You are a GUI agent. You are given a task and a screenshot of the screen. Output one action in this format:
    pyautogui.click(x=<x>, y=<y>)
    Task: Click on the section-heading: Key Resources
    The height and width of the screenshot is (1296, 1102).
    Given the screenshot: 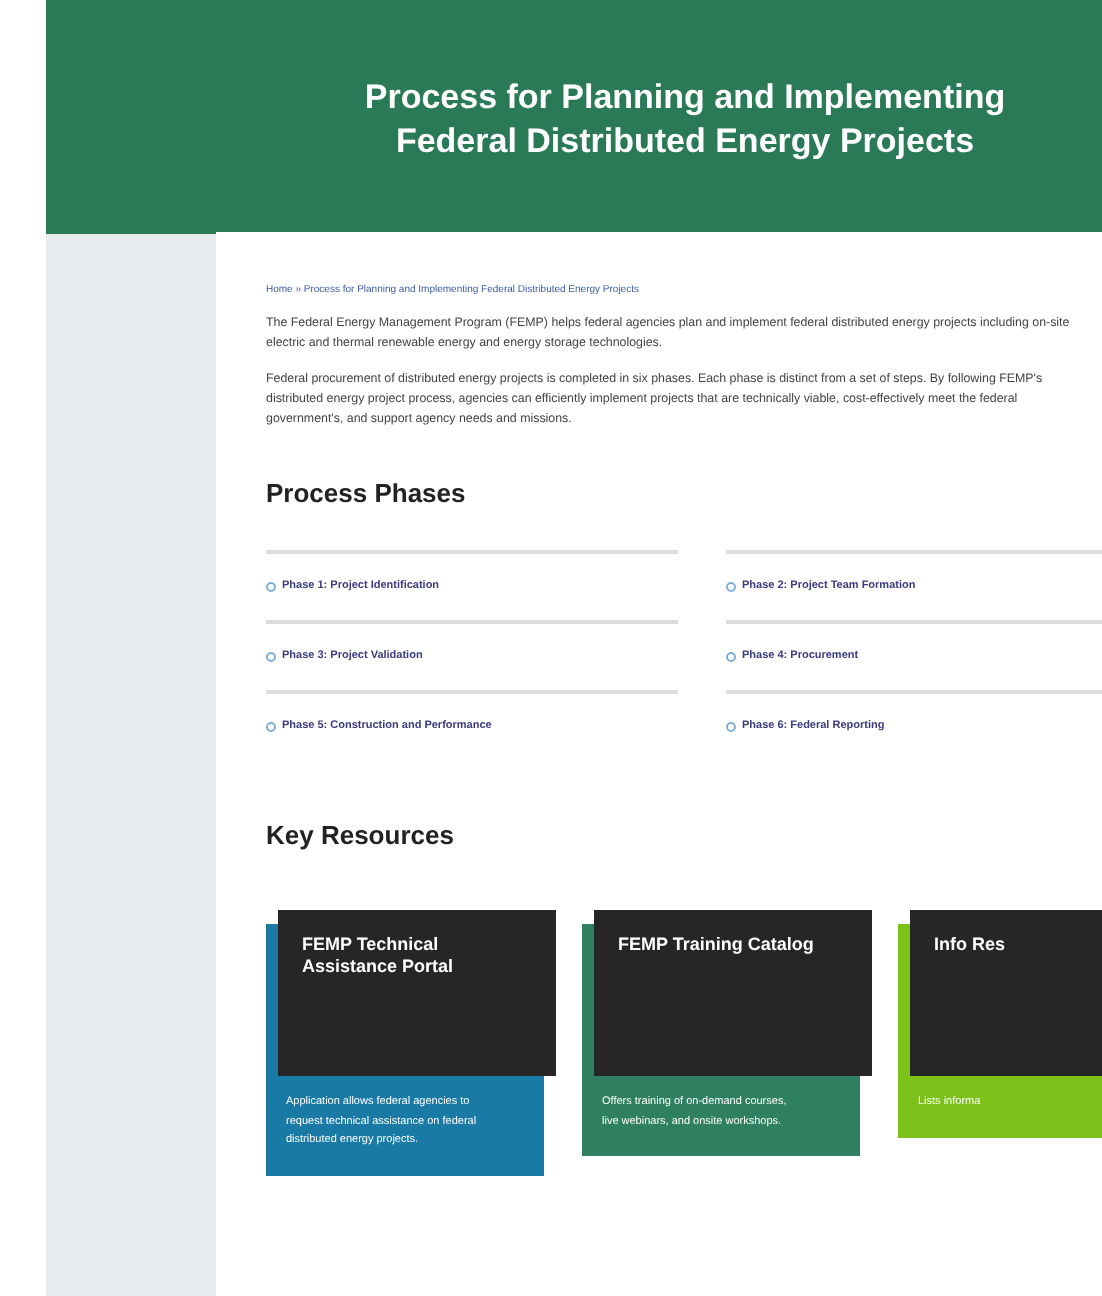 What is the action you would take?
    pyautogui.click(x=361, y=835)
    